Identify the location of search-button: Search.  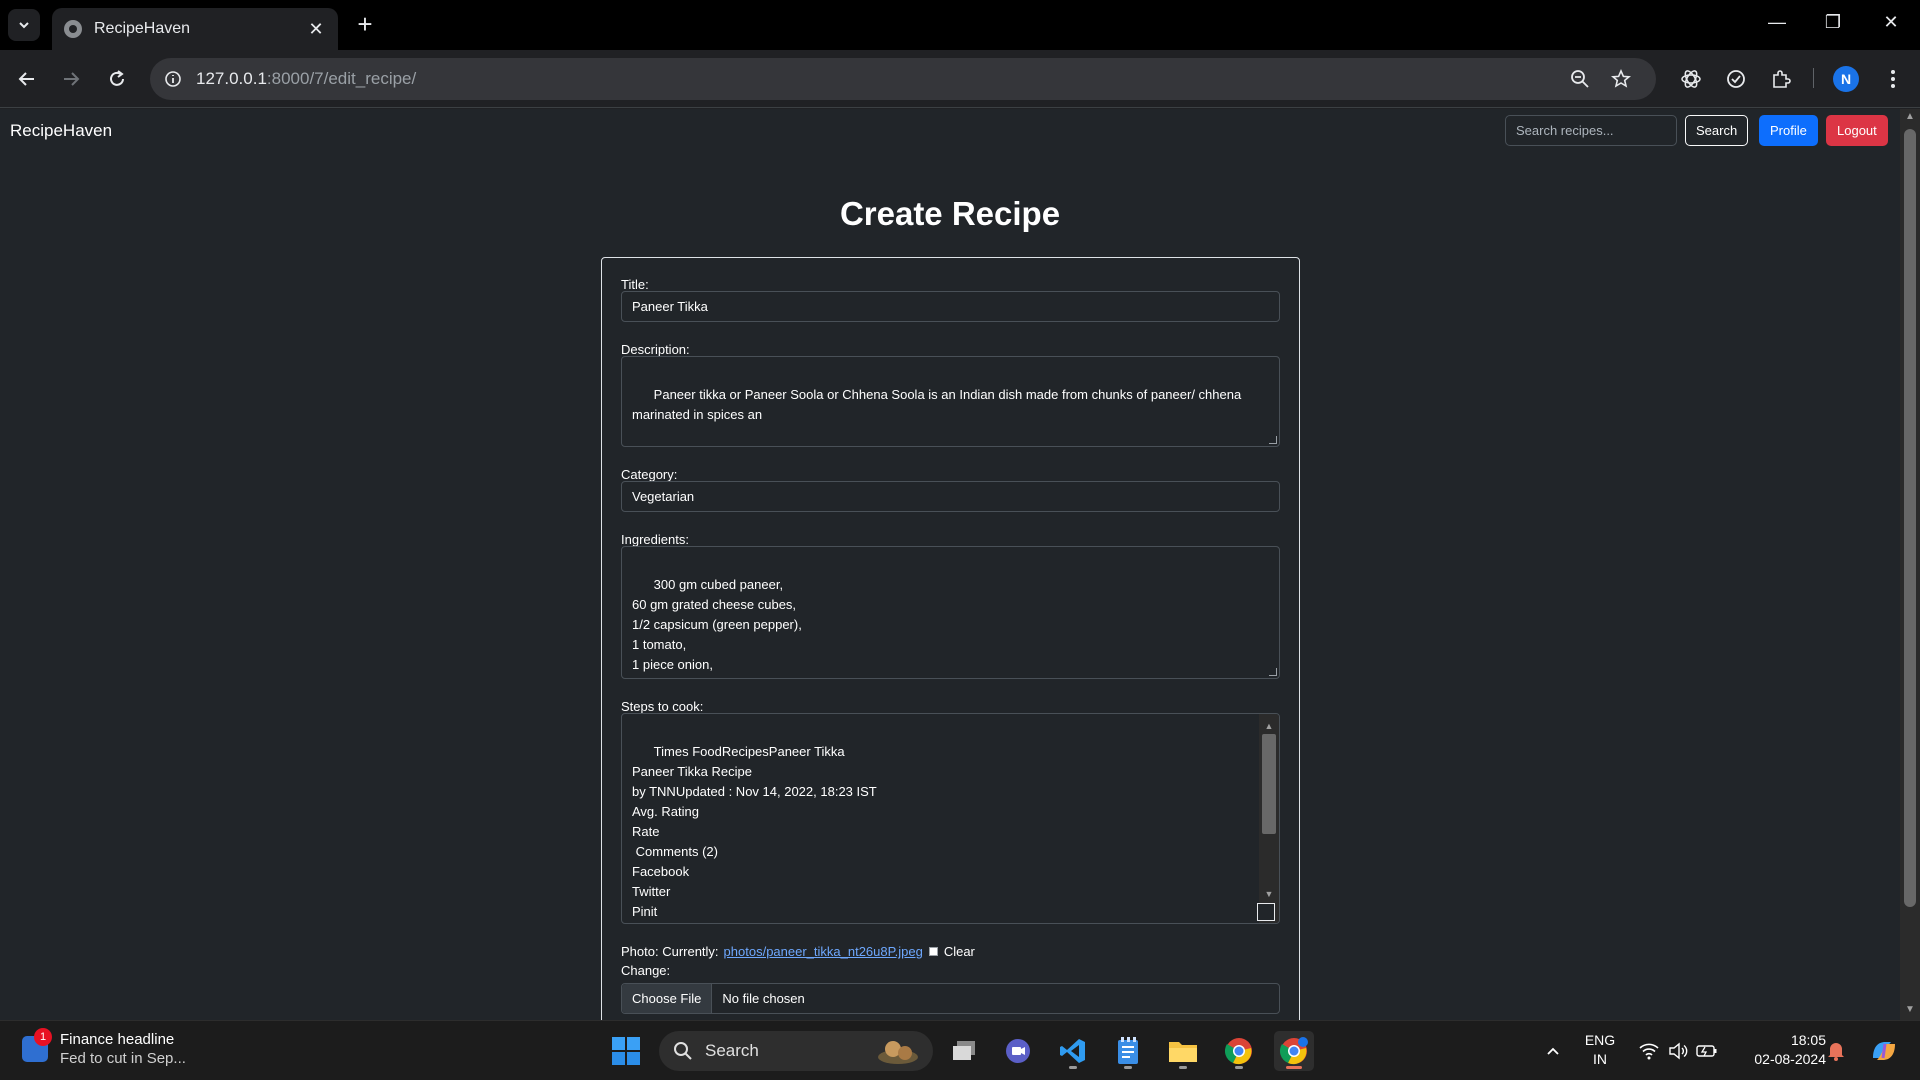
(1717, 130).